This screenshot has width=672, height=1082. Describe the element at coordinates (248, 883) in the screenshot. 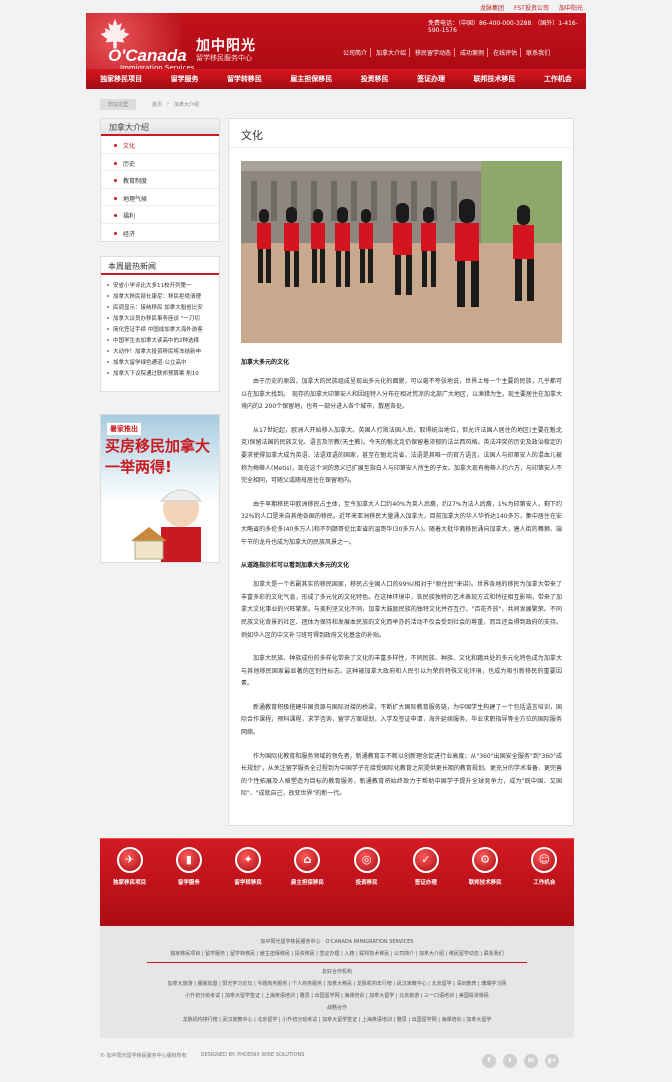

I see `footer-service-label: 留学转移民` at that location.